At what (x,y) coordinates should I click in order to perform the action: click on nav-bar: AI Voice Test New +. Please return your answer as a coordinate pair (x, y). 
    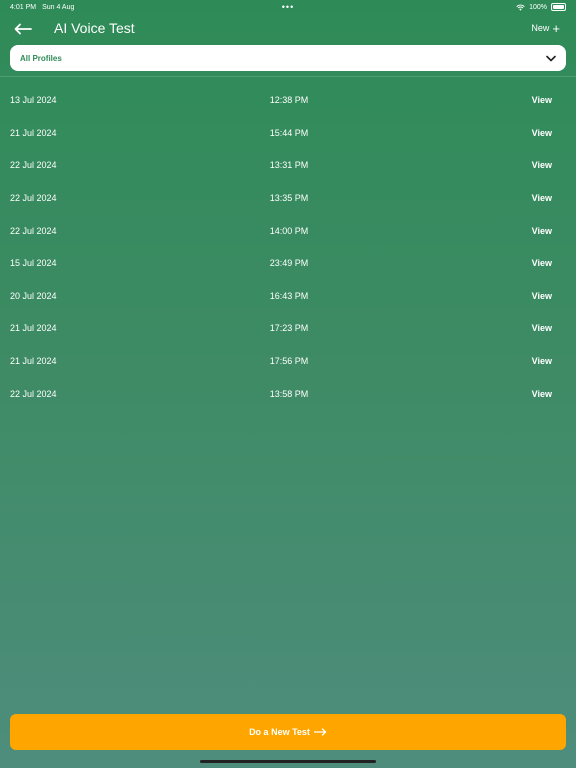
    Looking at the image, I should click on (288, 29).